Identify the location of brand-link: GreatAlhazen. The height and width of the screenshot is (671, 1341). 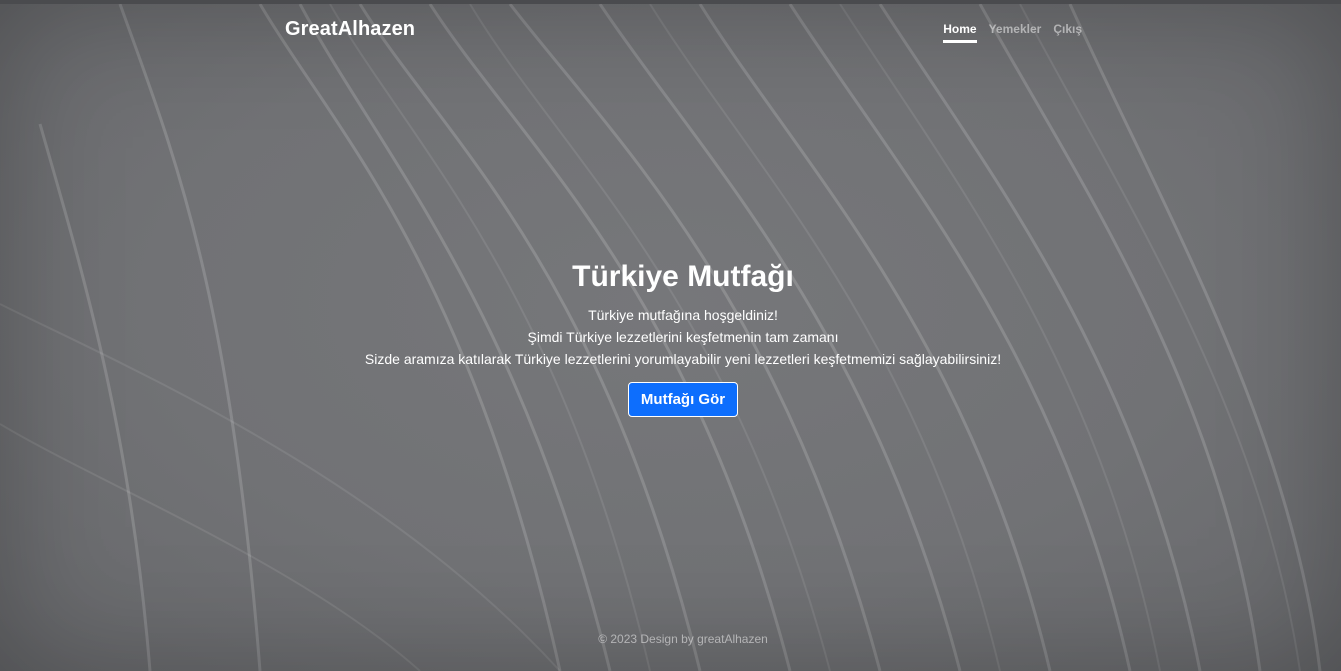
(350, 29).